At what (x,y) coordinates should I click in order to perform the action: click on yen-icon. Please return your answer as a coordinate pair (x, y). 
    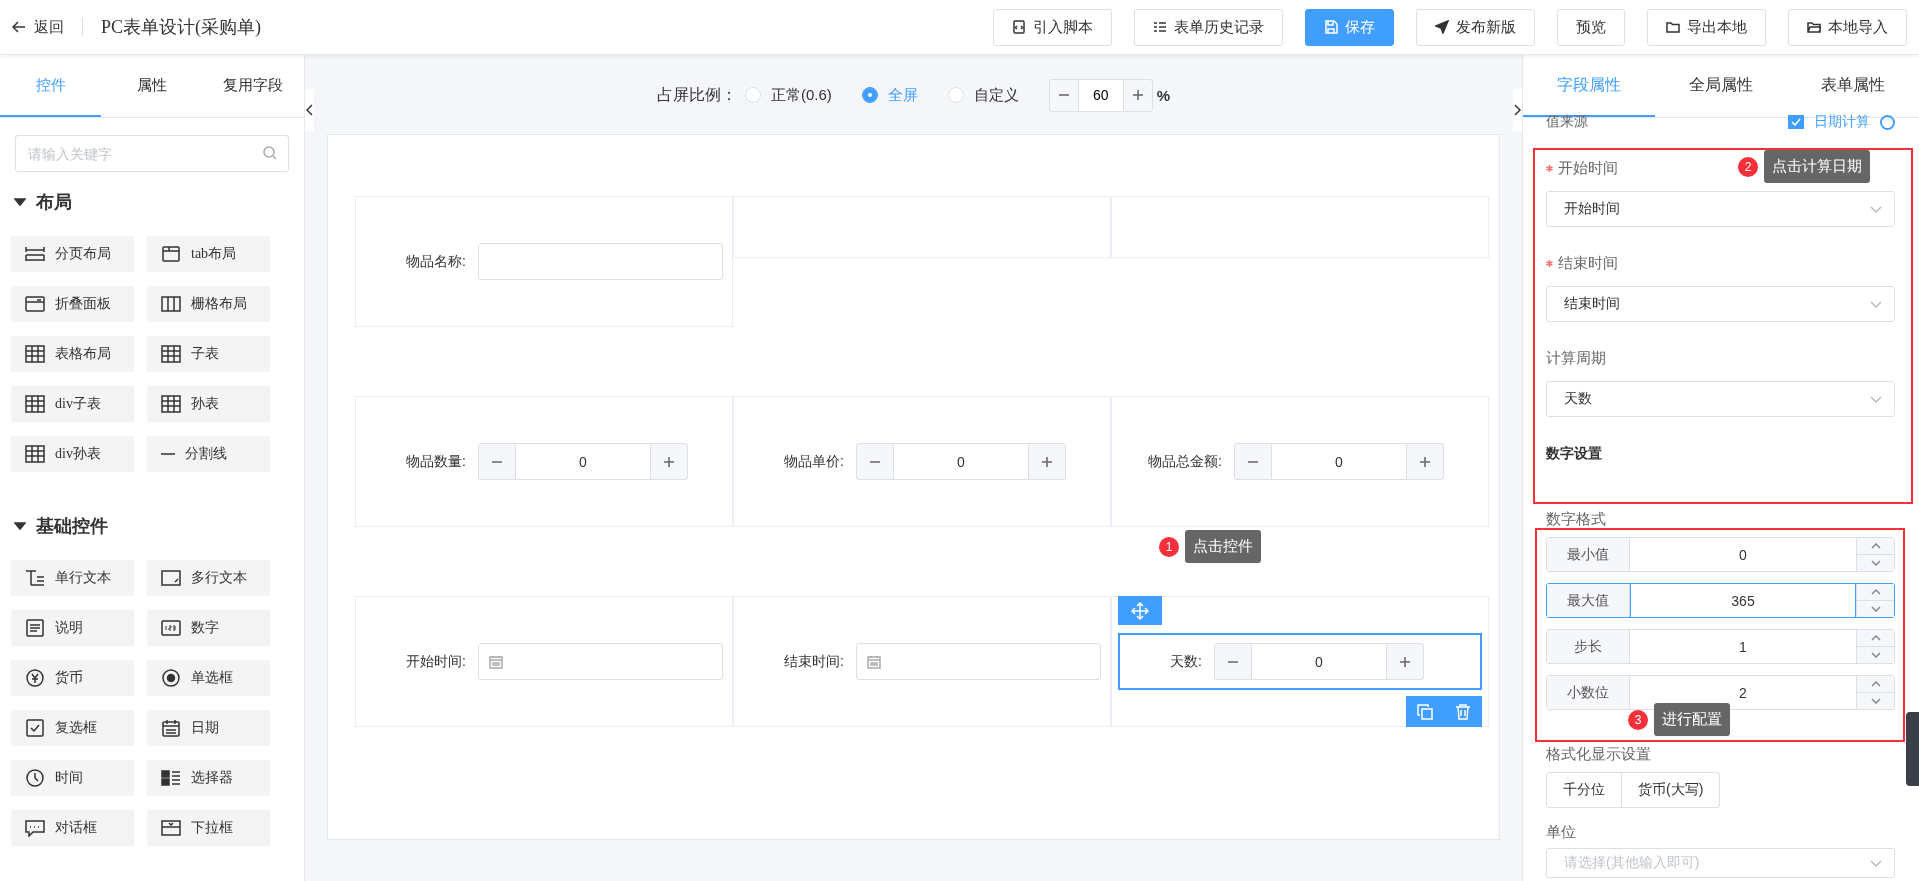
    Looking at the image, I should click on (35, 678).